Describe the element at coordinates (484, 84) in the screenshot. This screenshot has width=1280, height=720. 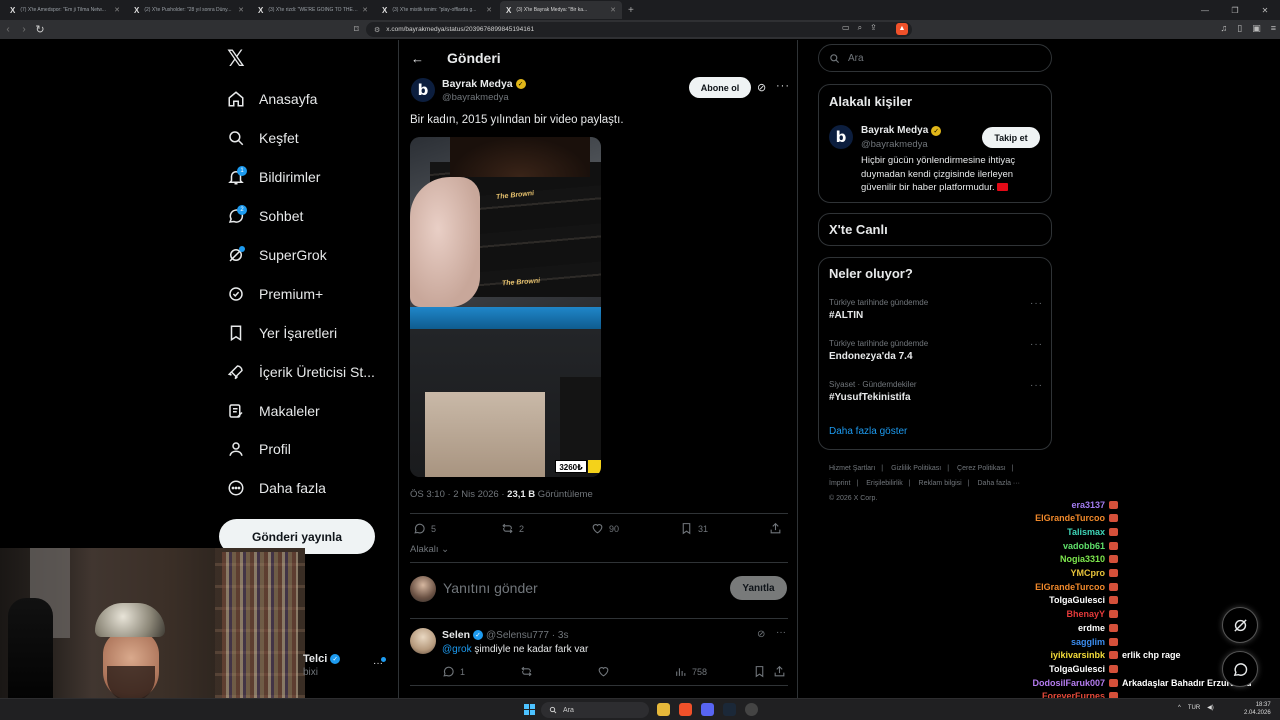
I see `author-name: Bayrak Medya ✓` at that location.